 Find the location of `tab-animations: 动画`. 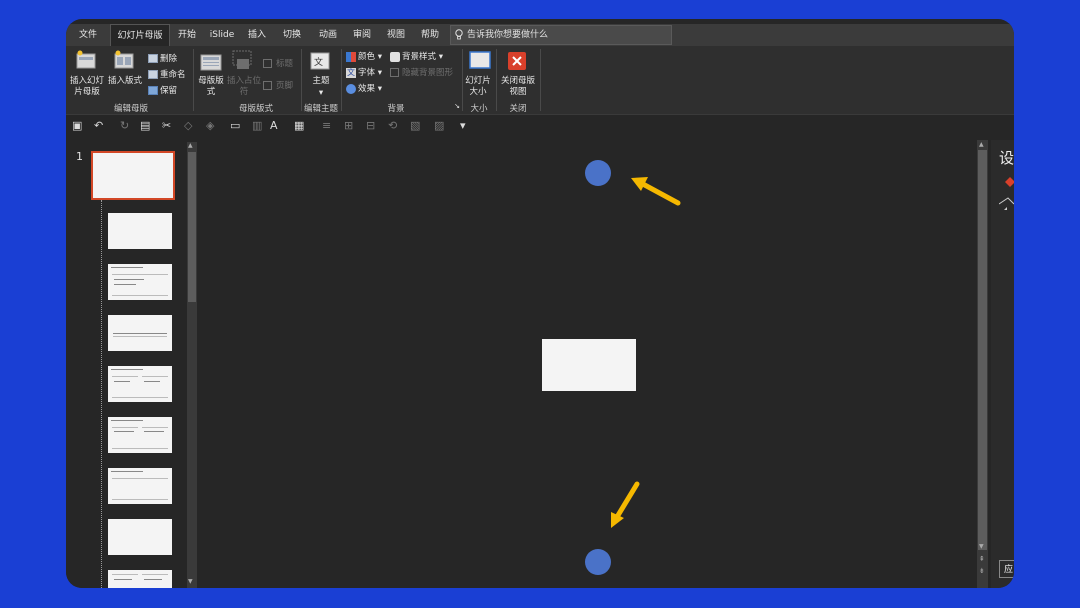

tab-animations: 动画 is located at coordinates (328, 35).